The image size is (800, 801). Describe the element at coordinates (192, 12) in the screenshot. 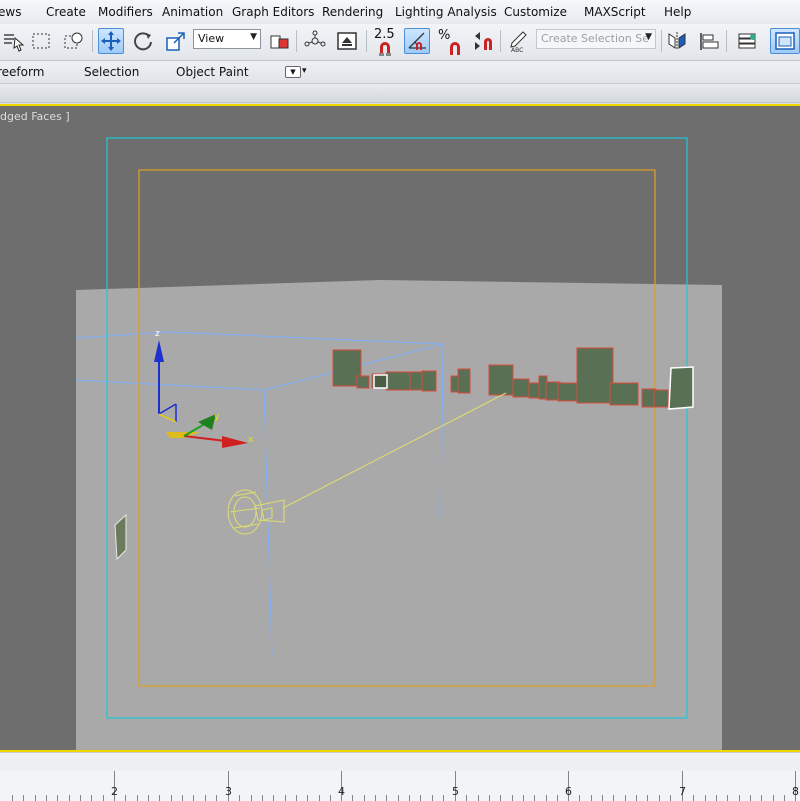

I see `menu-animation: Animation` at that location.